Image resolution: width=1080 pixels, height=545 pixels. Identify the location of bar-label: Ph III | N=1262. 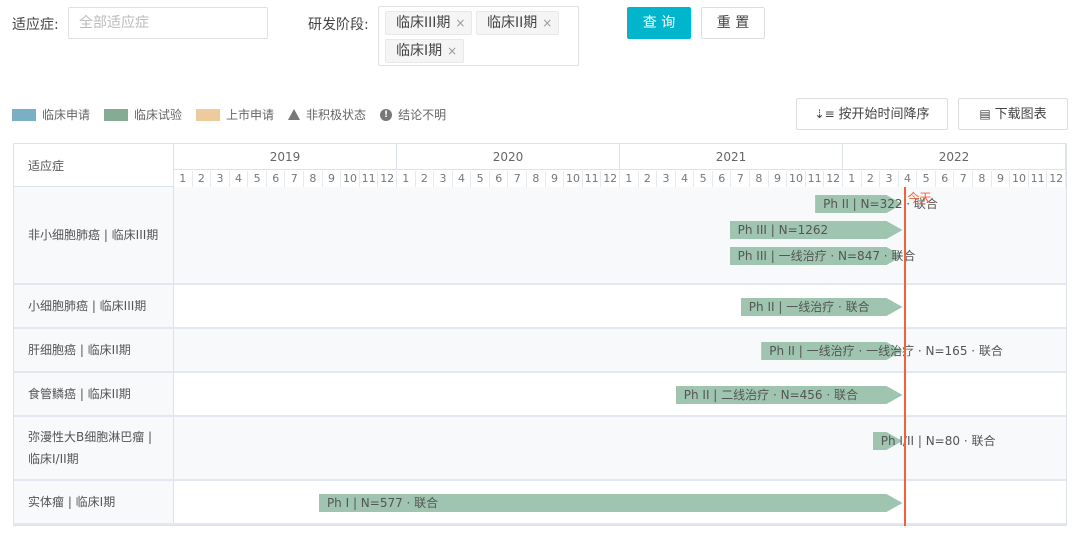
(783, 230).